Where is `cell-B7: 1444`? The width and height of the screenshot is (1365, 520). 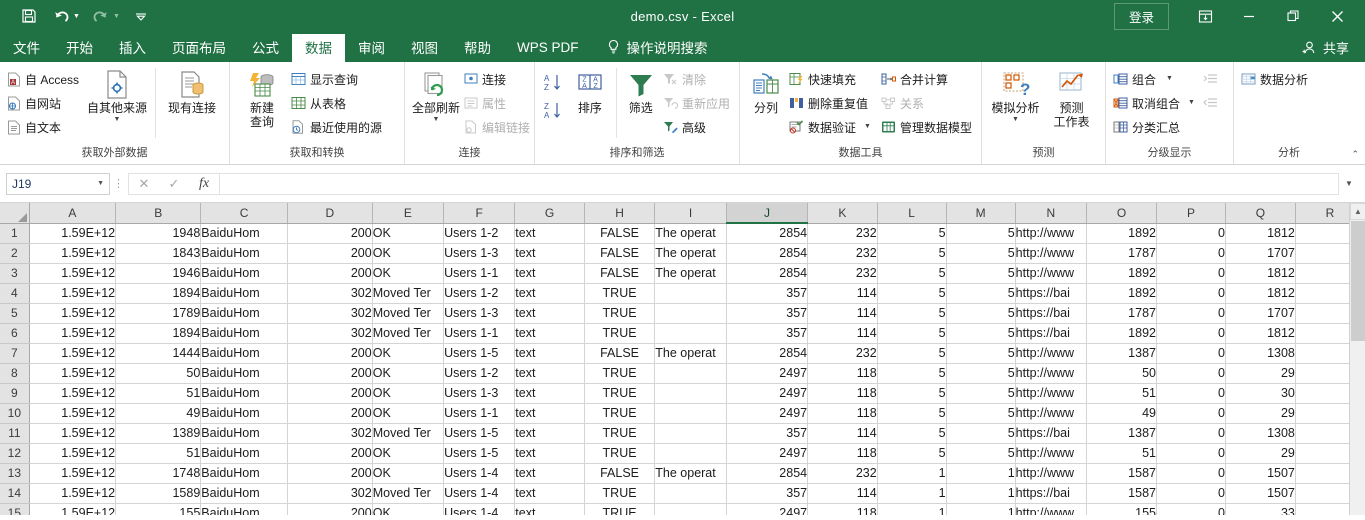
cell-B7: 1444 is located at coordinates (158, 353).